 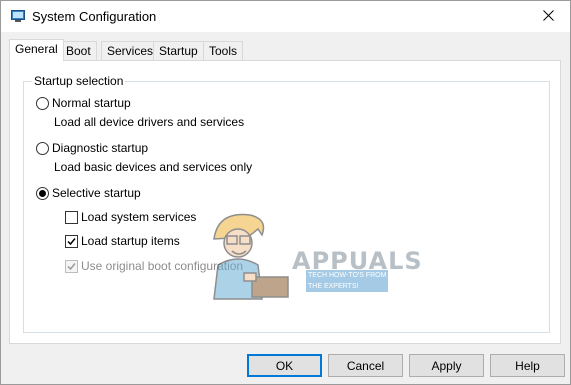 I want to click on diagnostic-startup-radio: Diagnostic startup, so click(x=92, y=148).